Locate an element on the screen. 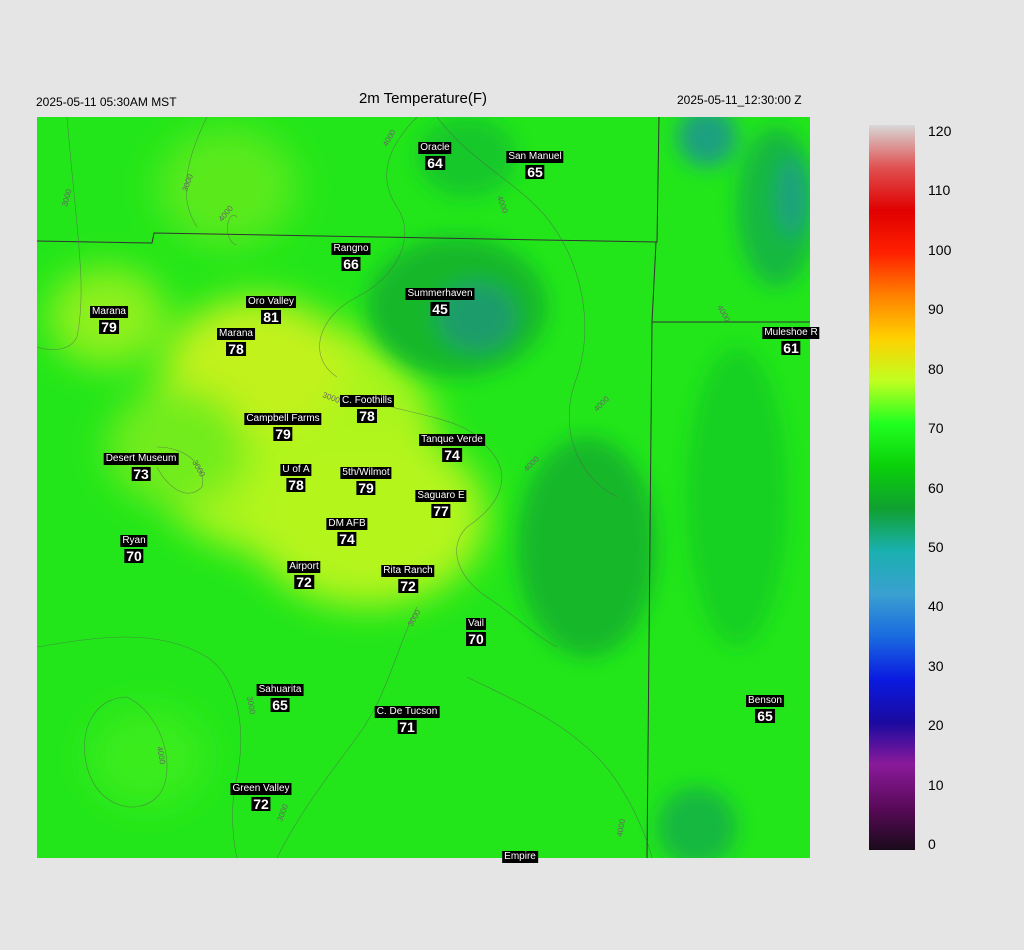 This screenshot has height=950, width=1024. station-marker: Oro Valley 81 is located at coordinates (271, 308).